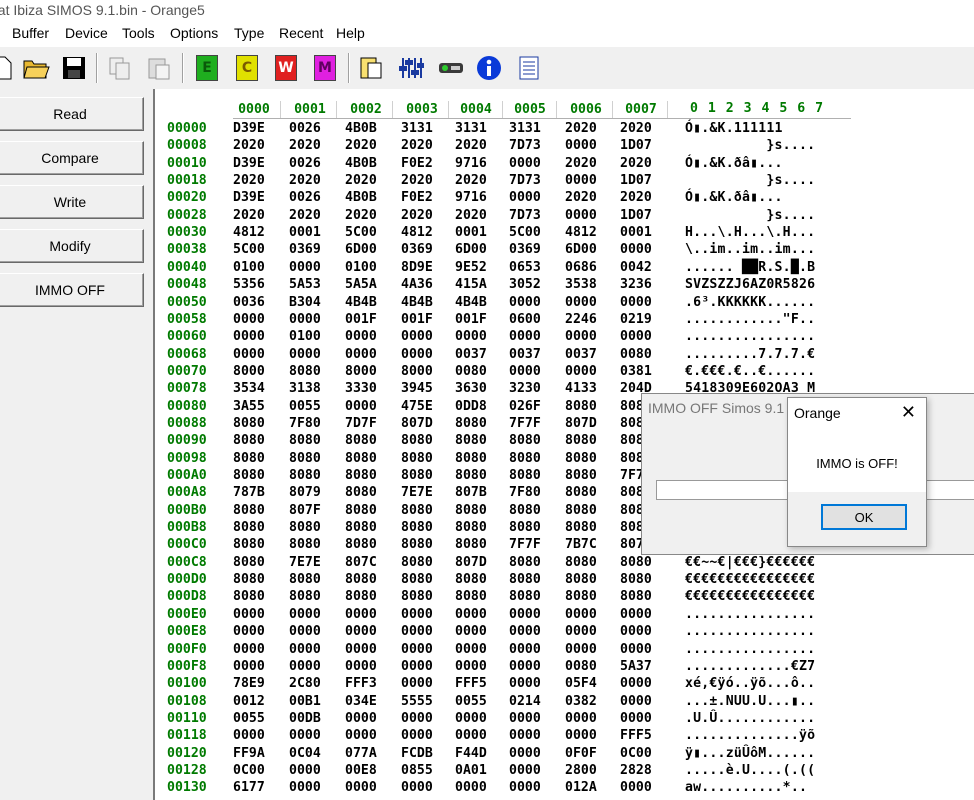 Image resolution: width=974 pixels, height=800 pixels. I want to click on new-file-icon, so click(8, 68).